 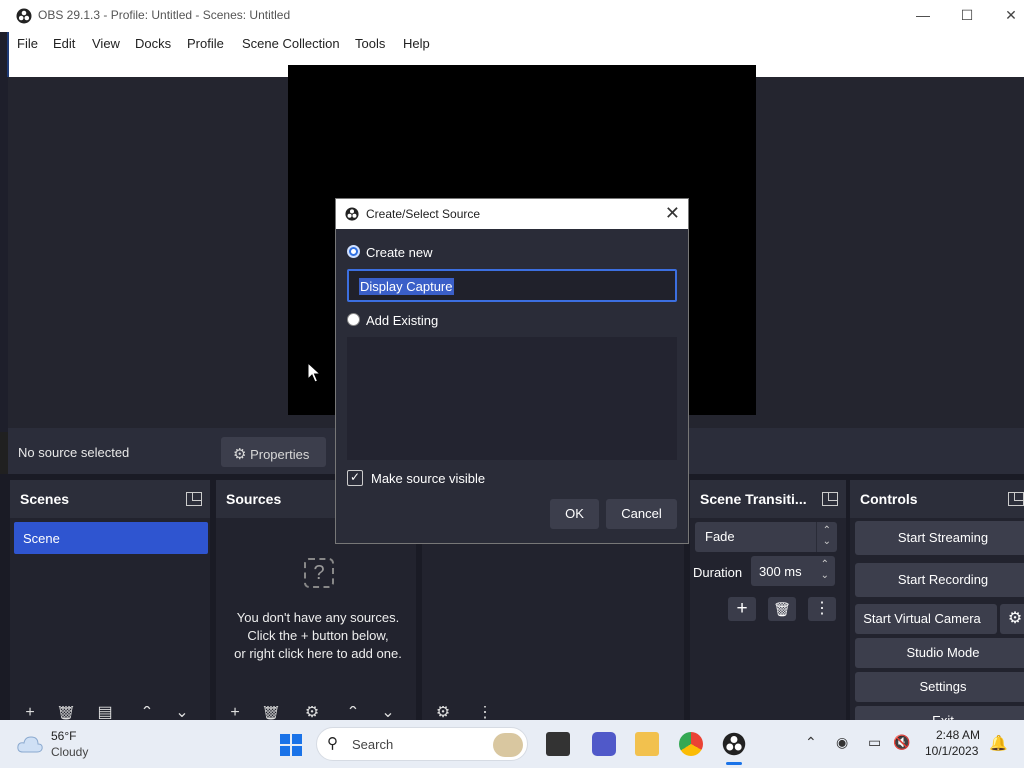 I want to click on source-name-input: Display Capture, so click(x=512, y=285).